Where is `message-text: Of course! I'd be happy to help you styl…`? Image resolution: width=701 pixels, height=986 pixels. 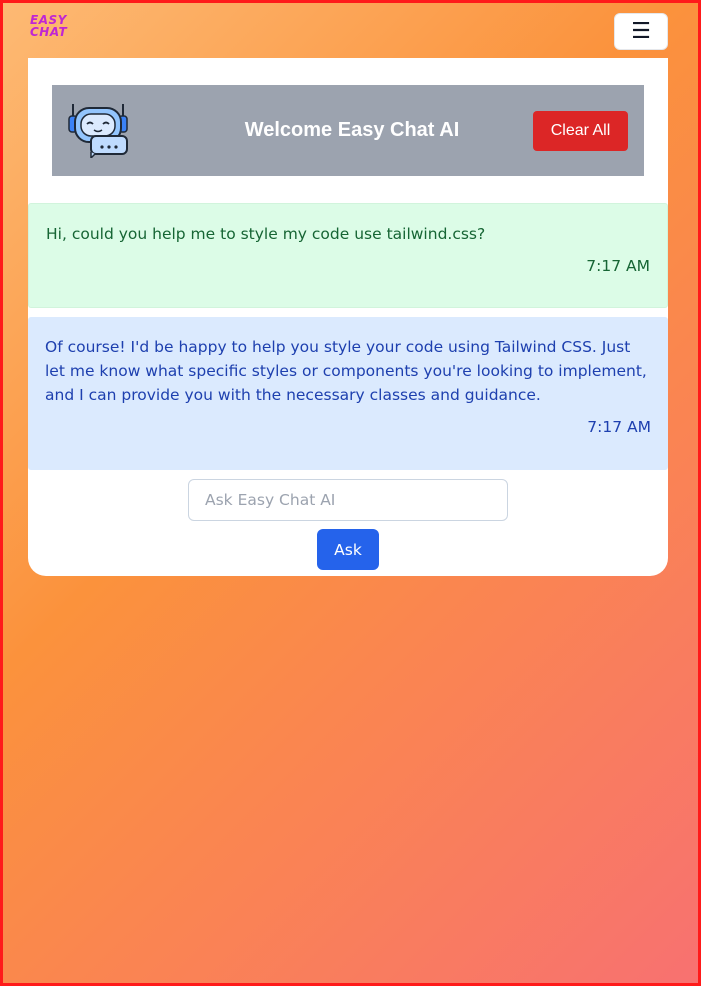
message-text: Of course! I'd be happy to help you styl… is located at coordinates (346, 371).